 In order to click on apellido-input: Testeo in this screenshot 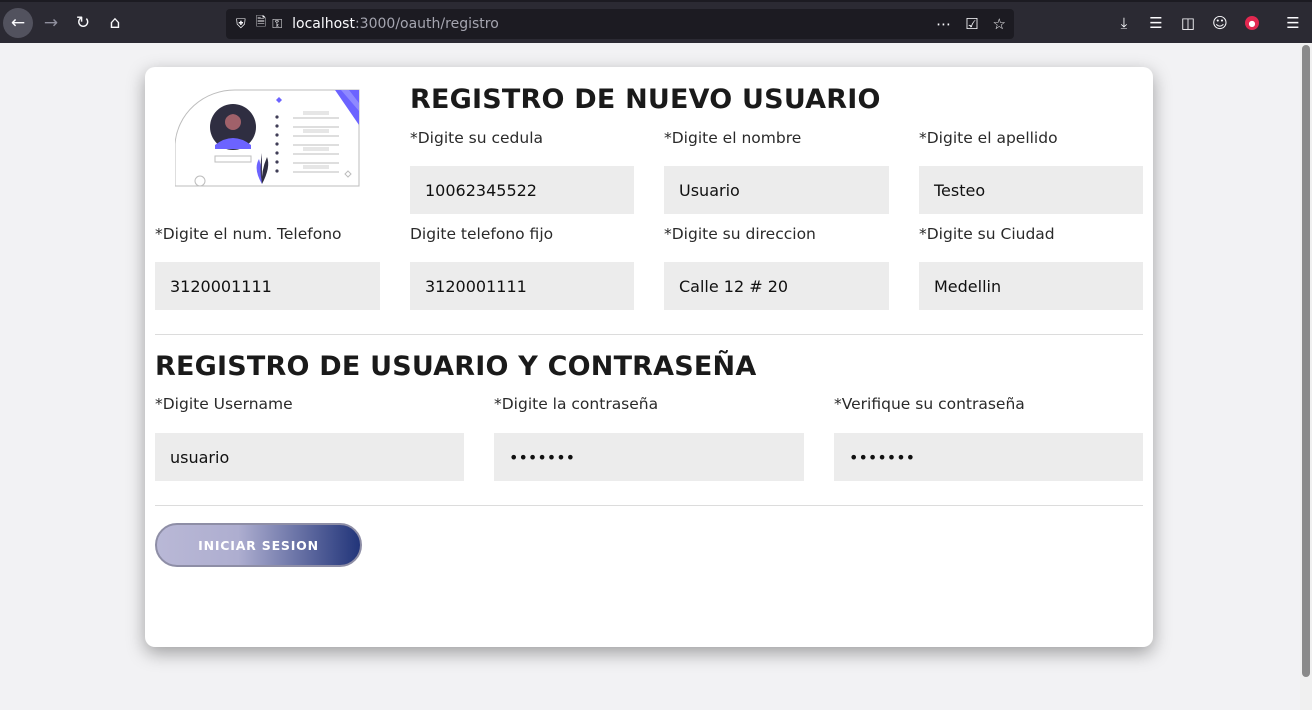, I will do `click(1031, 190)`.